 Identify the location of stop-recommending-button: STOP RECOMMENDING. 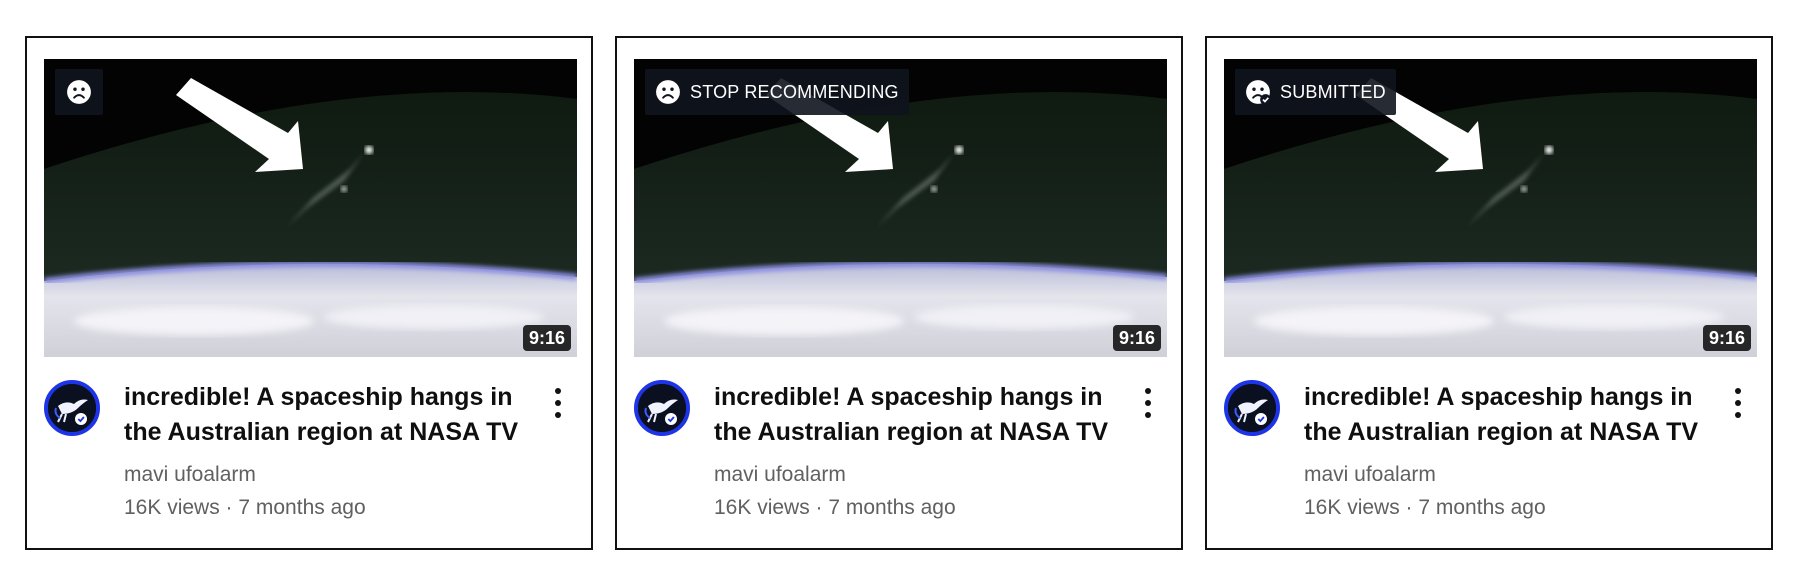
(777, 92).